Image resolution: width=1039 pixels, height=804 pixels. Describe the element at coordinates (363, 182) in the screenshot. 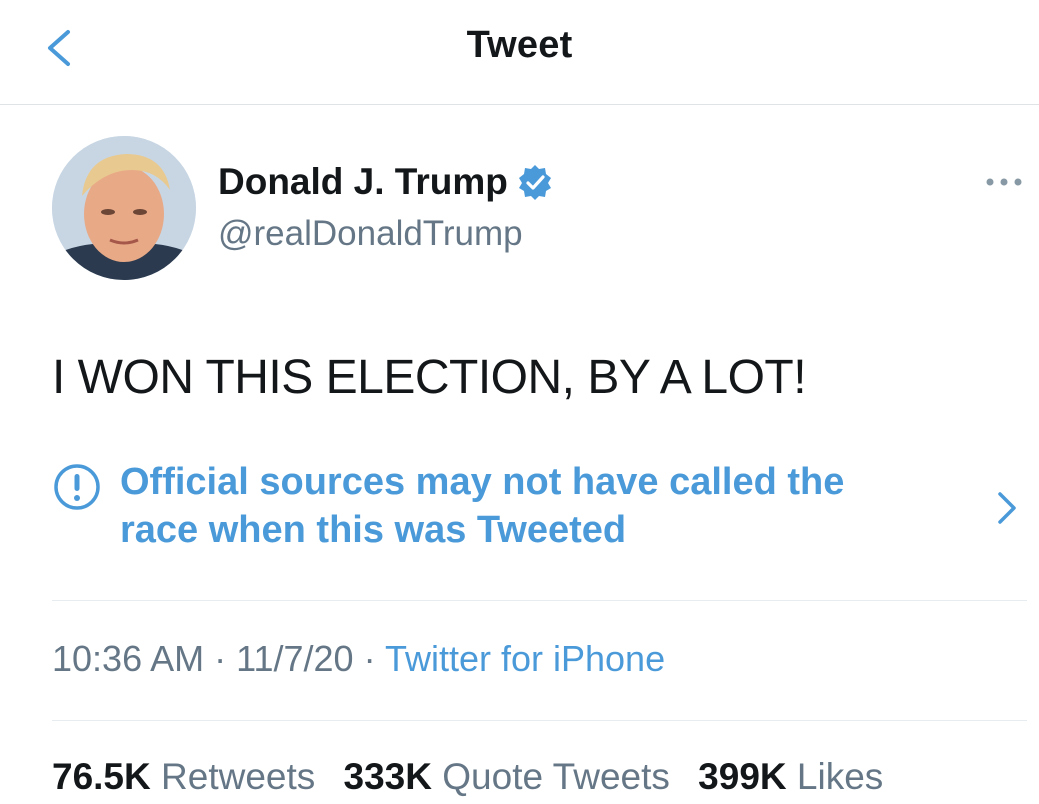

I see `author-display-name: Donald J. Trump` at that location.